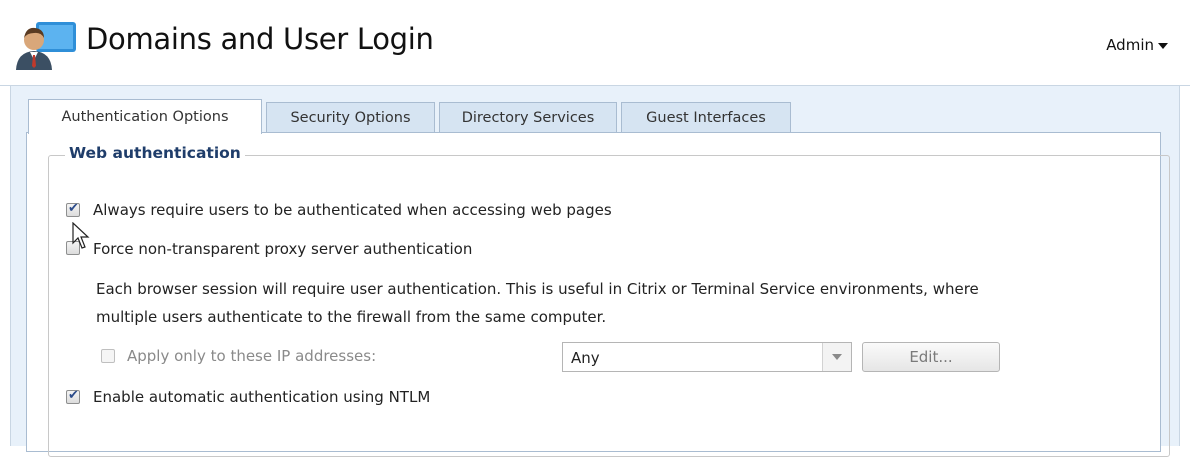  What do you see at coordinates (350, 117) in the screenshot?
I see `tab-security-options: Security Options` at bounding box center [350, 117].